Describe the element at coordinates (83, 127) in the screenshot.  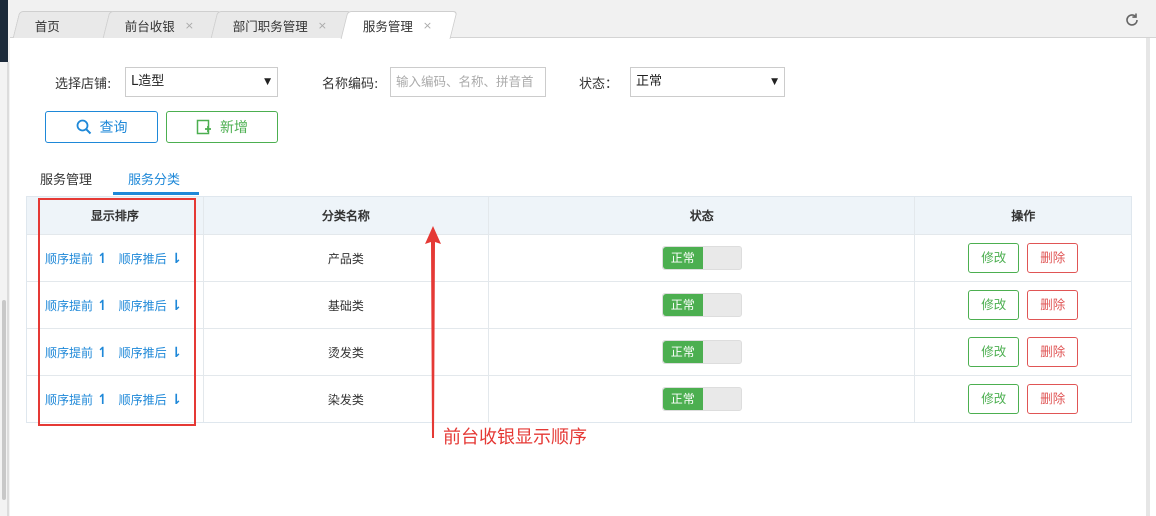
I see `search-icon` at that location.